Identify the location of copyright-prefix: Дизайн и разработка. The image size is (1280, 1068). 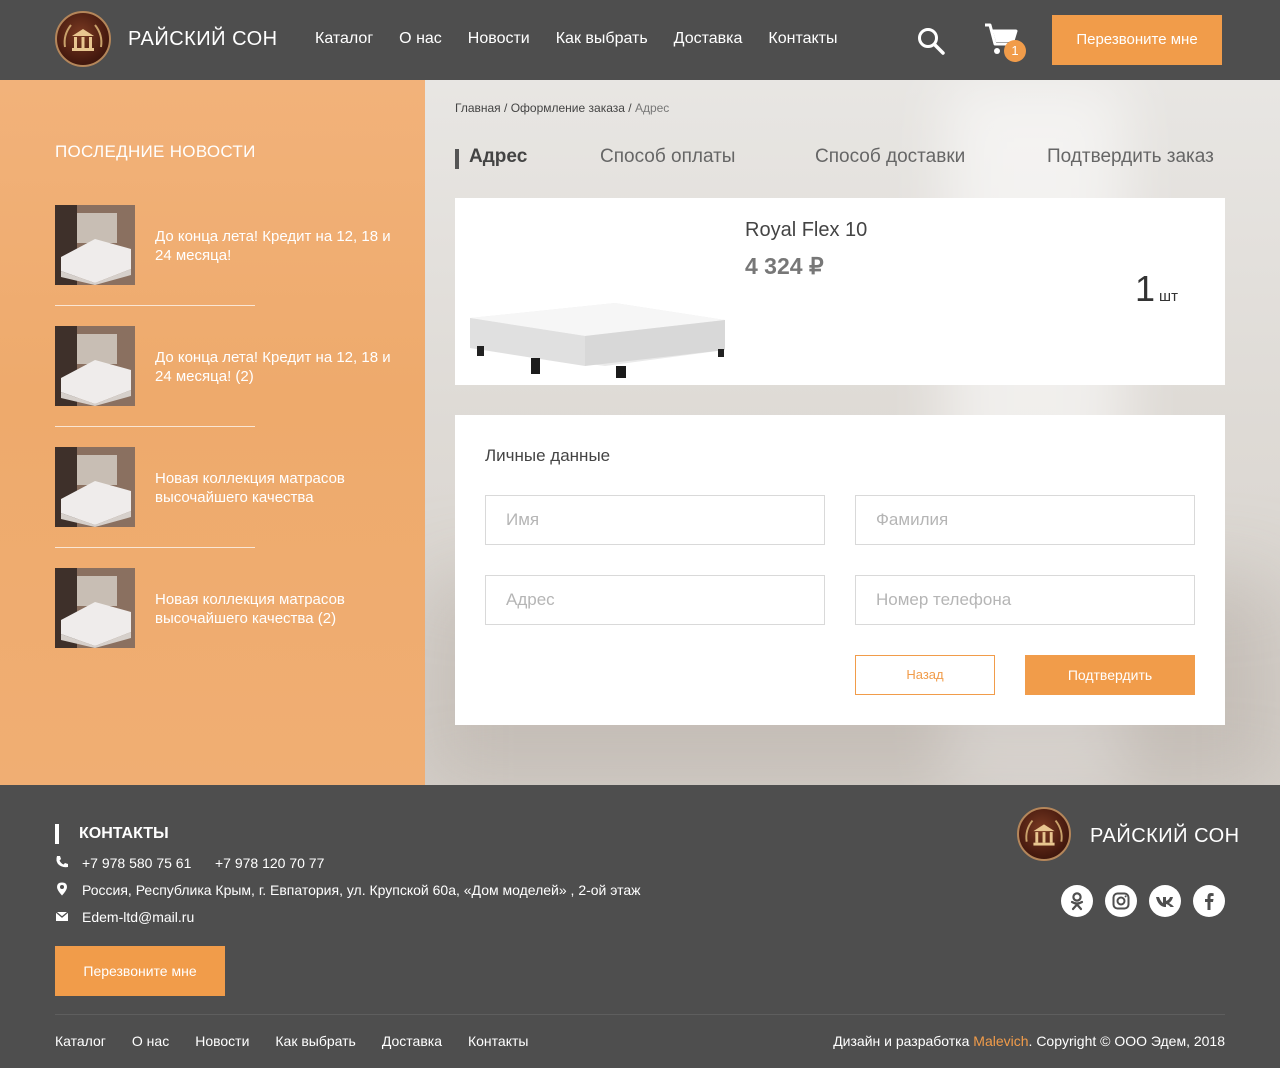
(903, 1041).